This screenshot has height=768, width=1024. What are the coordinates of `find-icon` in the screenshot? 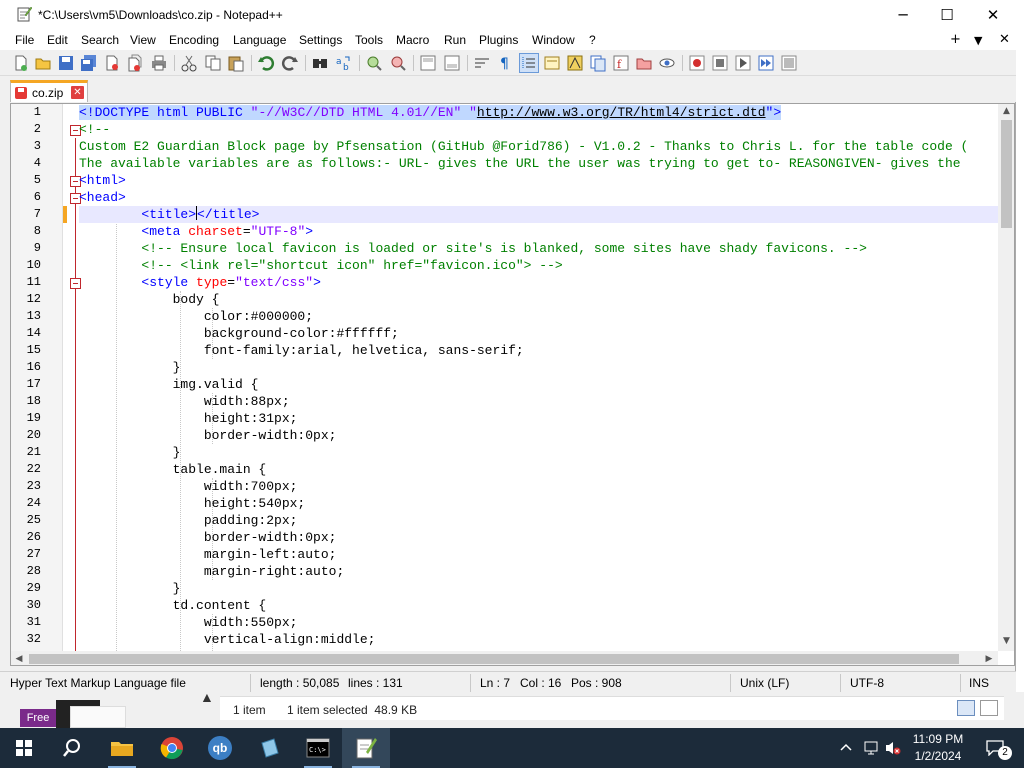 It's located at (320, 63).